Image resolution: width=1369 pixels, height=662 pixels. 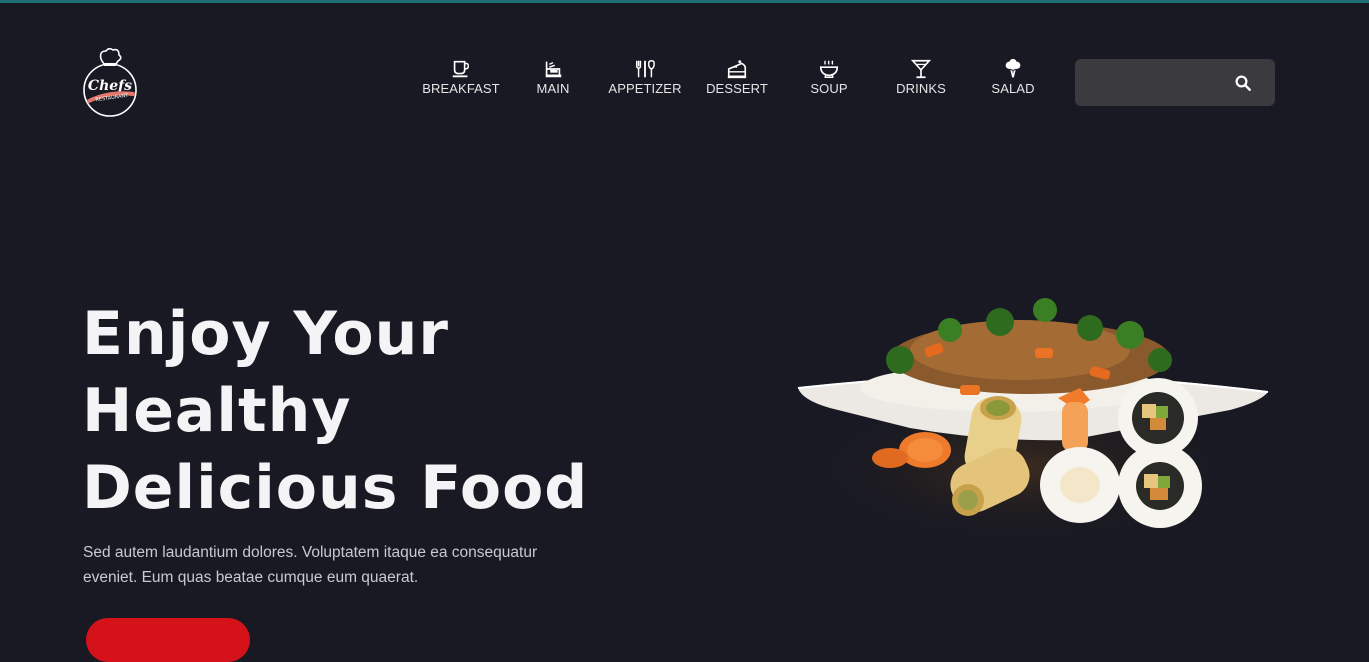 I want to click on nav-label-main: MAIN, so click(x=553, y=88).